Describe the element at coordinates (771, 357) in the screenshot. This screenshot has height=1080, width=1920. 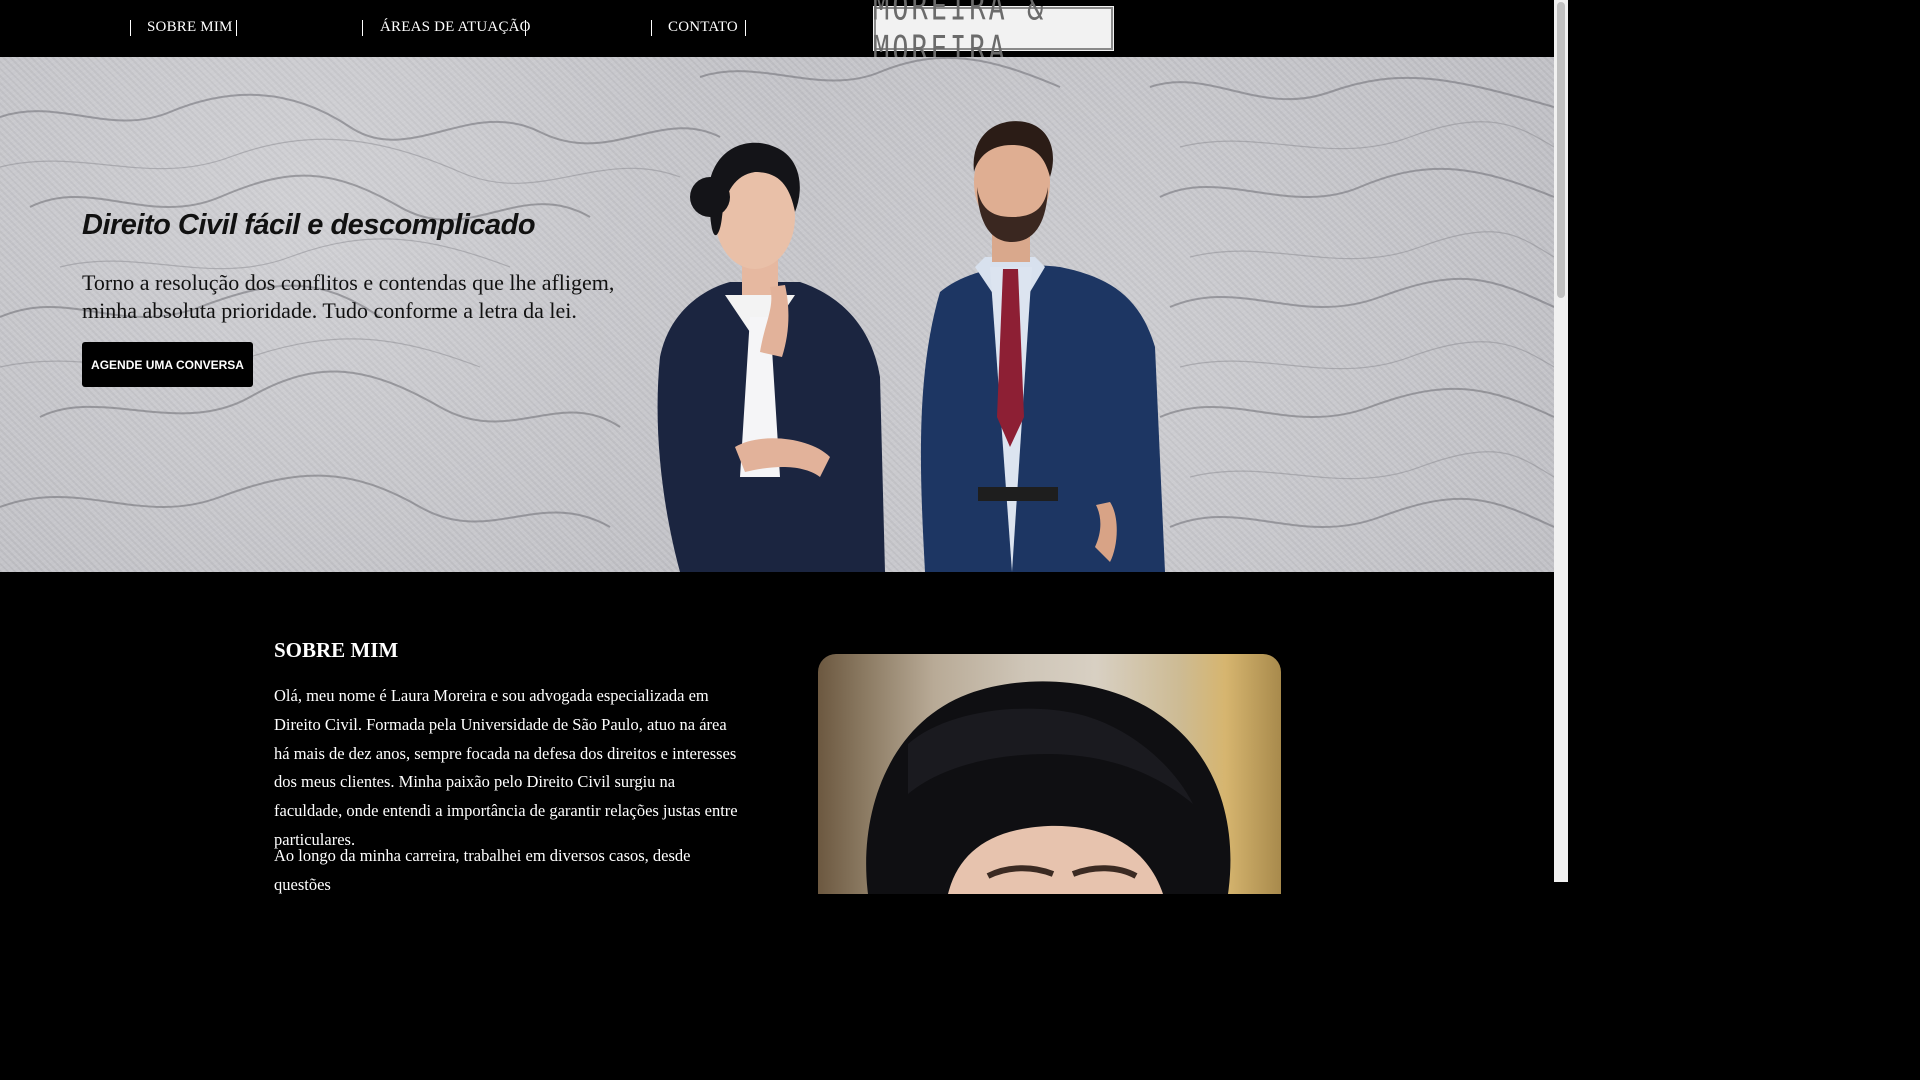
I see `woman-figure` at that location.